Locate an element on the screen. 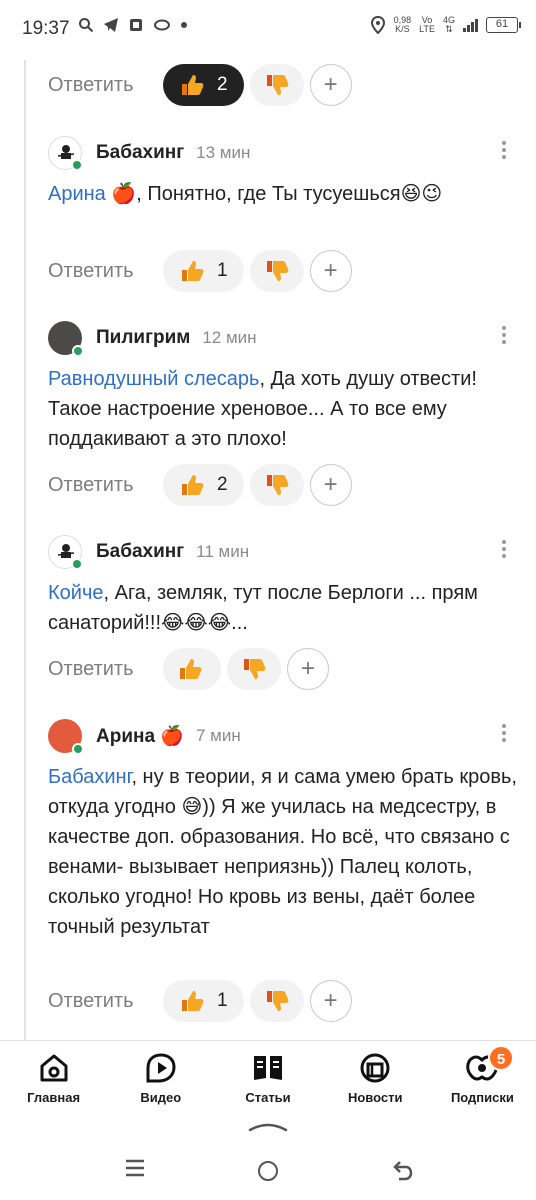  nav-video: Видео is located at coordinates (160, 1076).